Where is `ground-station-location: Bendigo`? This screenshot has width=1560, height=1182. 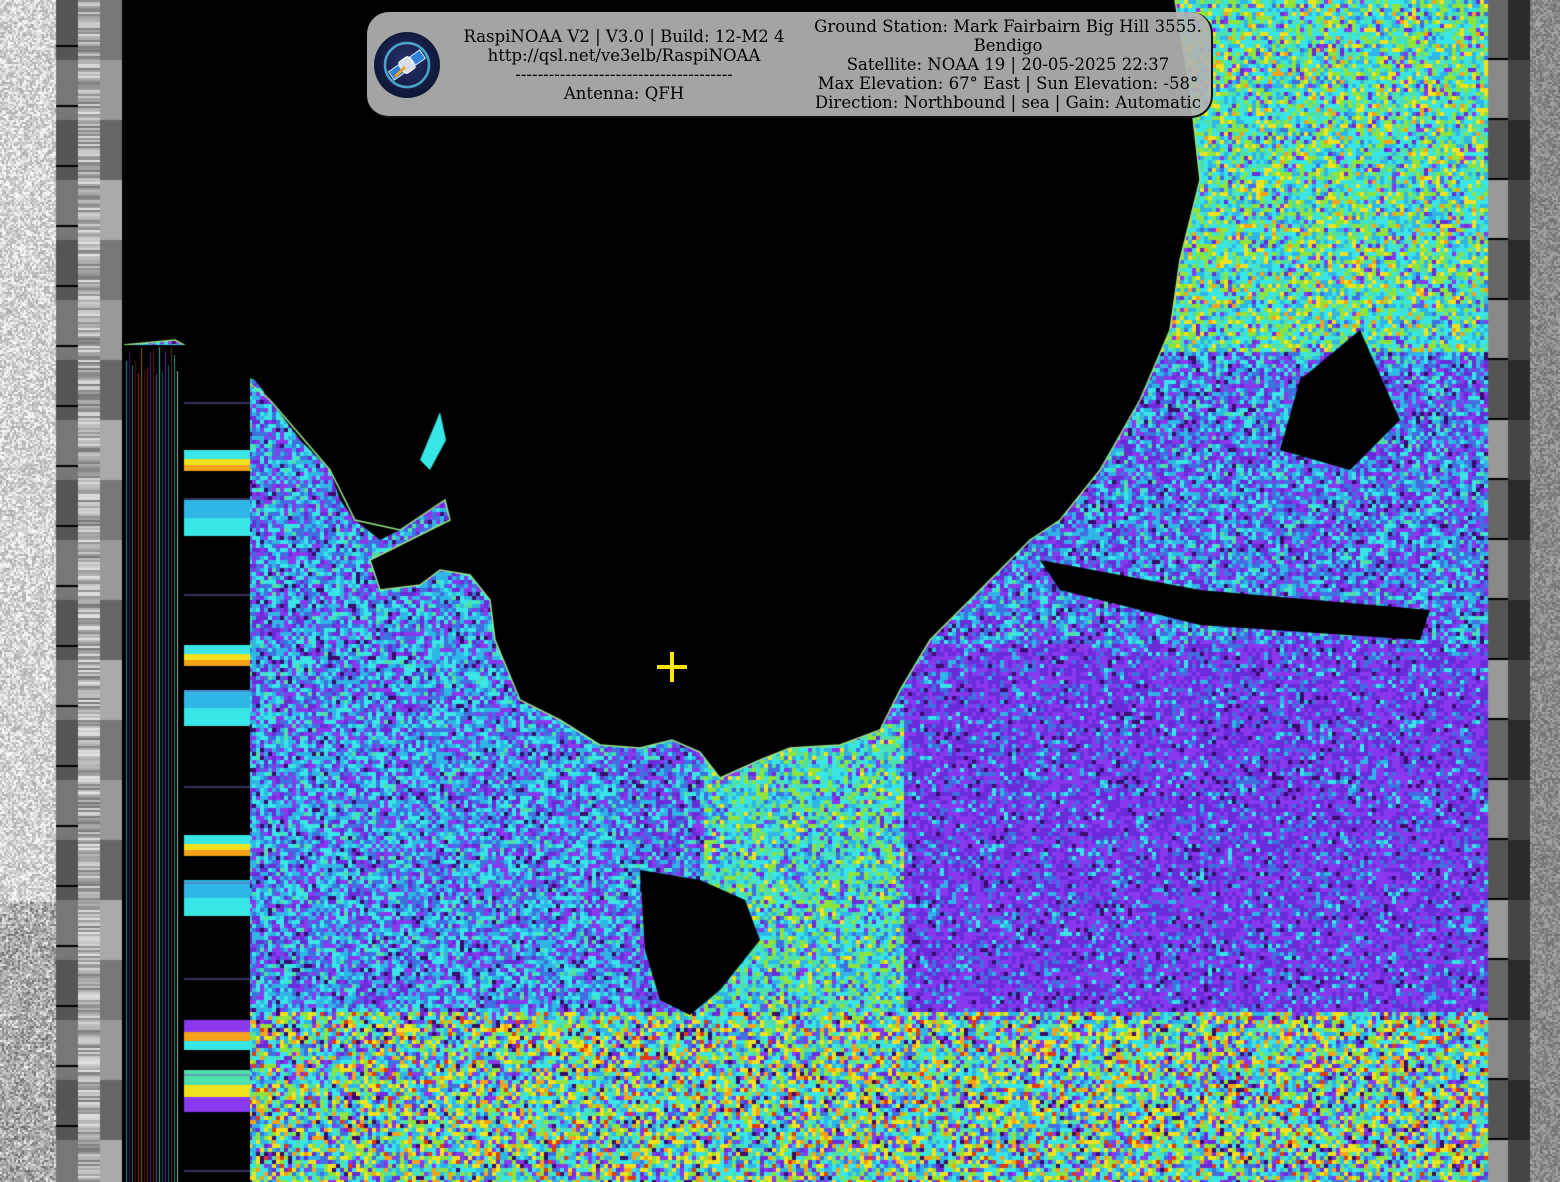 ground-station-location: Bendigo is located at coordinates (1008, 45).